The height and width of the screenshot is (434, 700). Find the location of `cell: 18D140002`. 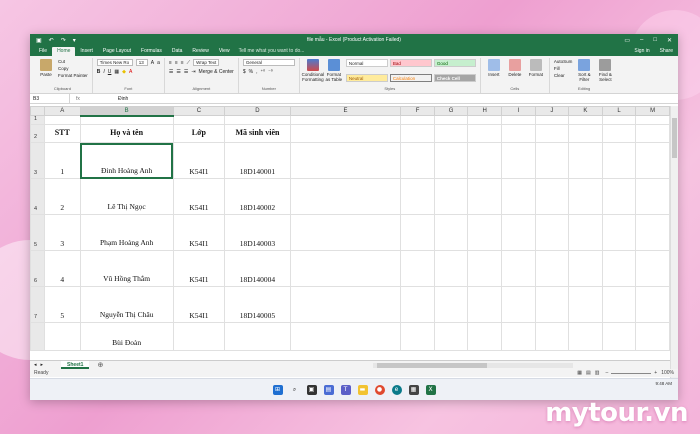

cell: 18D140002 is located at coordinates (257, 196).